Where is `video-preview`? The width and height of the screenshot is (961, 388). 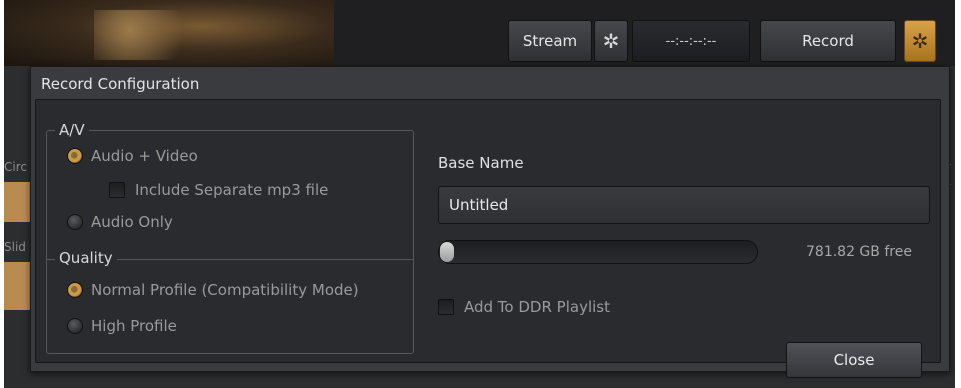
video-preview is located at coordinates (169, 33).